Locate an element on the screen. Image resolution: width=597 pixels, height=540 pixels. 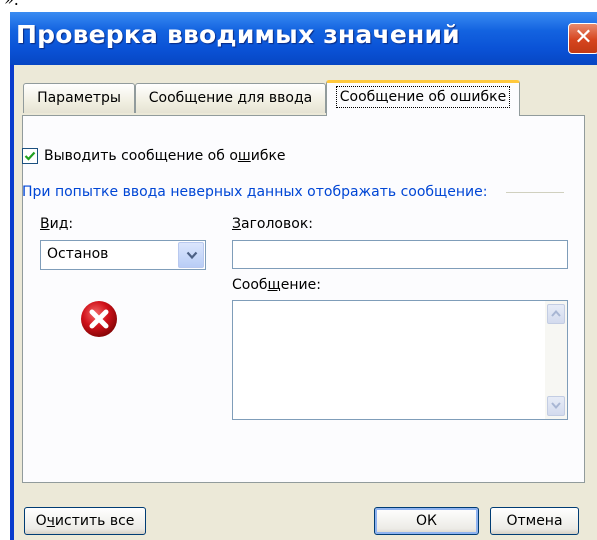
message-scrollbar is located at coordinates (556, 360).